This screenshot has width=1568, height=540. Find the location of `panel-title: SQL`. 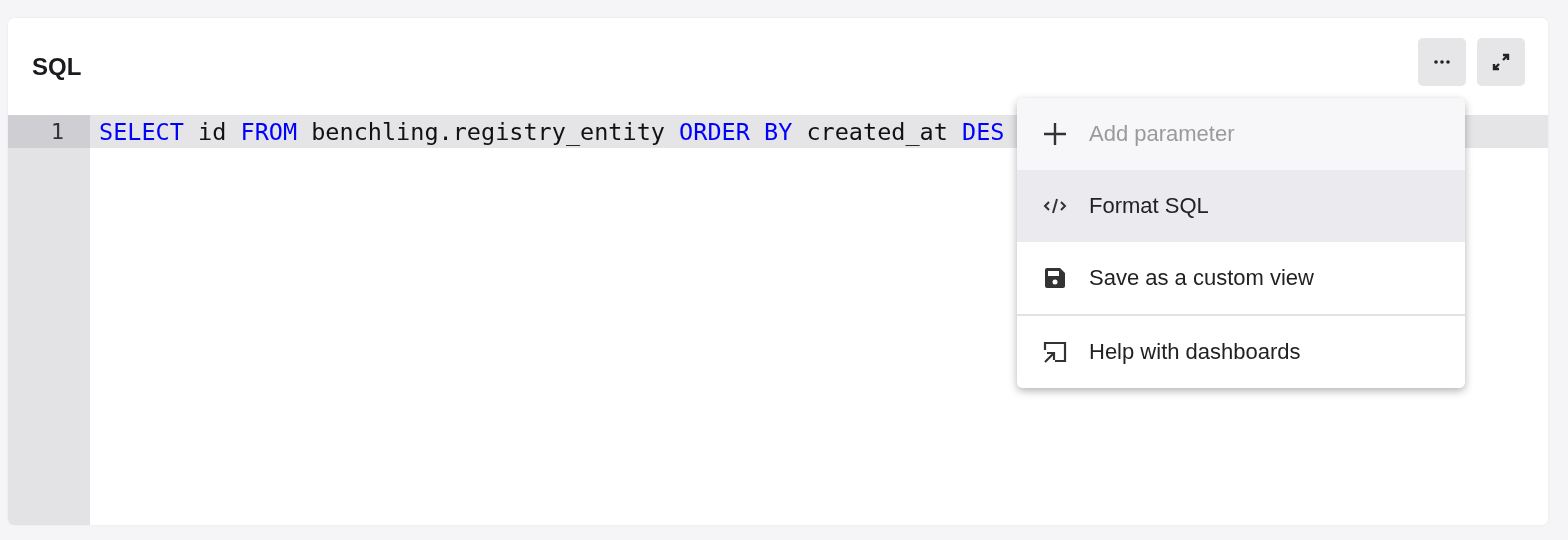

panel-title: SQL is located at coordinates (57, 66).